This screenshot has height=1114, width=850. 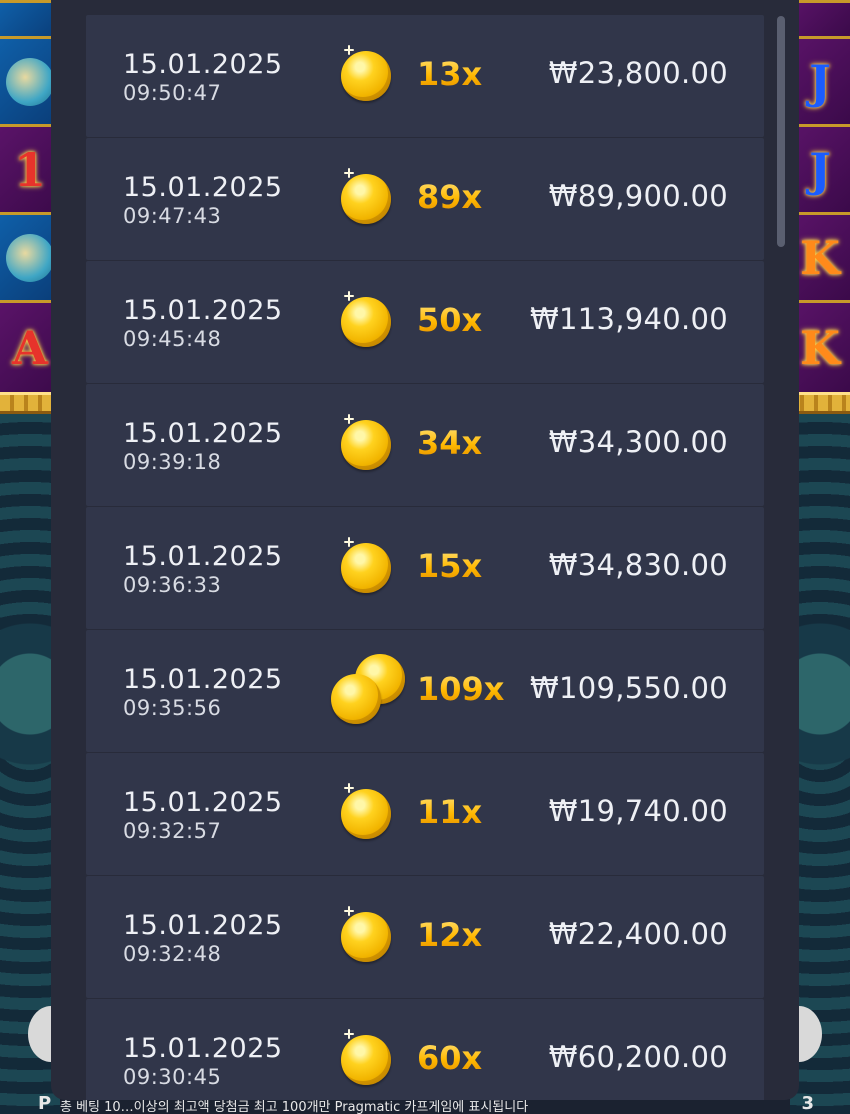 I want to click on history-row: 15.01.2025 09:50:47 13x ₩23,800.00, so click(x=425, y=76).